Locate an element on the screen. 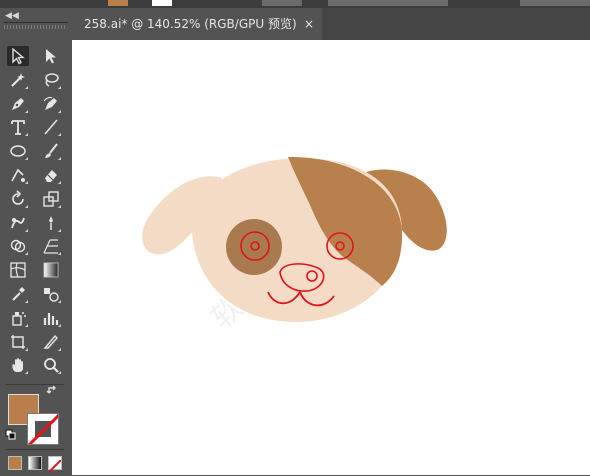  shaper-tool-icon is located at coordinates (18, 175).